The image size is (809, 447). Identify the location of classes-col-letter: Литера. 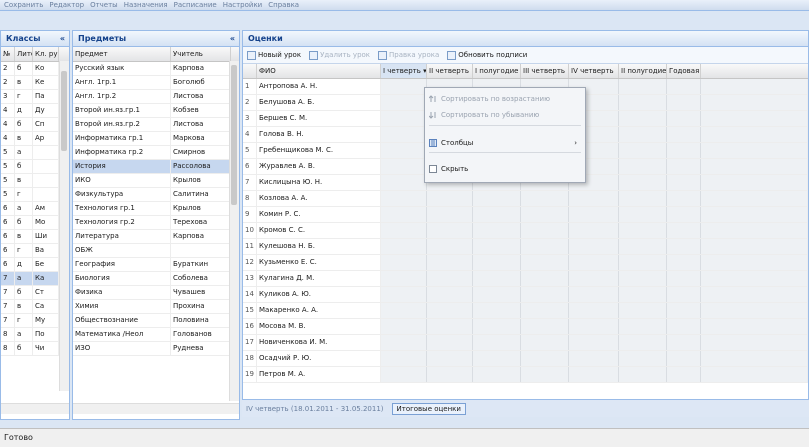
(24, 54).